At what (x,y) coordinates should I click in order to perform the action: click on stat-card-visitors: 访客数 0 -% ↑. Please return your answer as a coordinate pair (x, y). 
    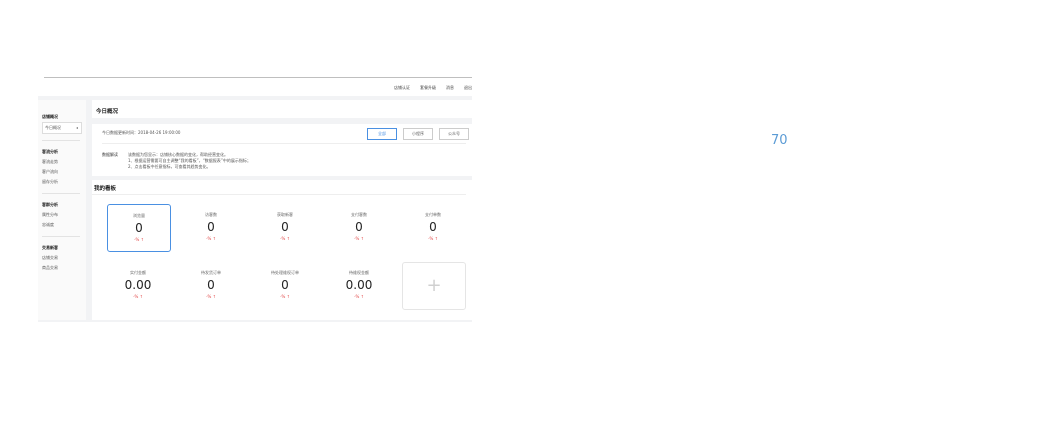
    Looking at the image, I should click on (211, 227).